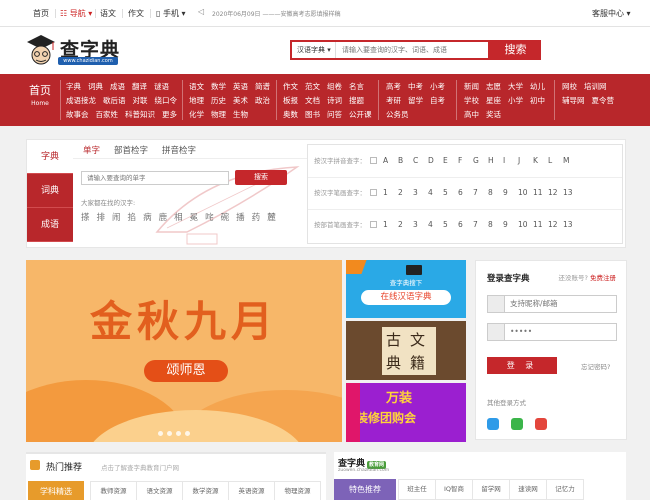 The width and height of the screenshot is (650, 500). I want to click on nav-link: 历史, so click(218, 101).